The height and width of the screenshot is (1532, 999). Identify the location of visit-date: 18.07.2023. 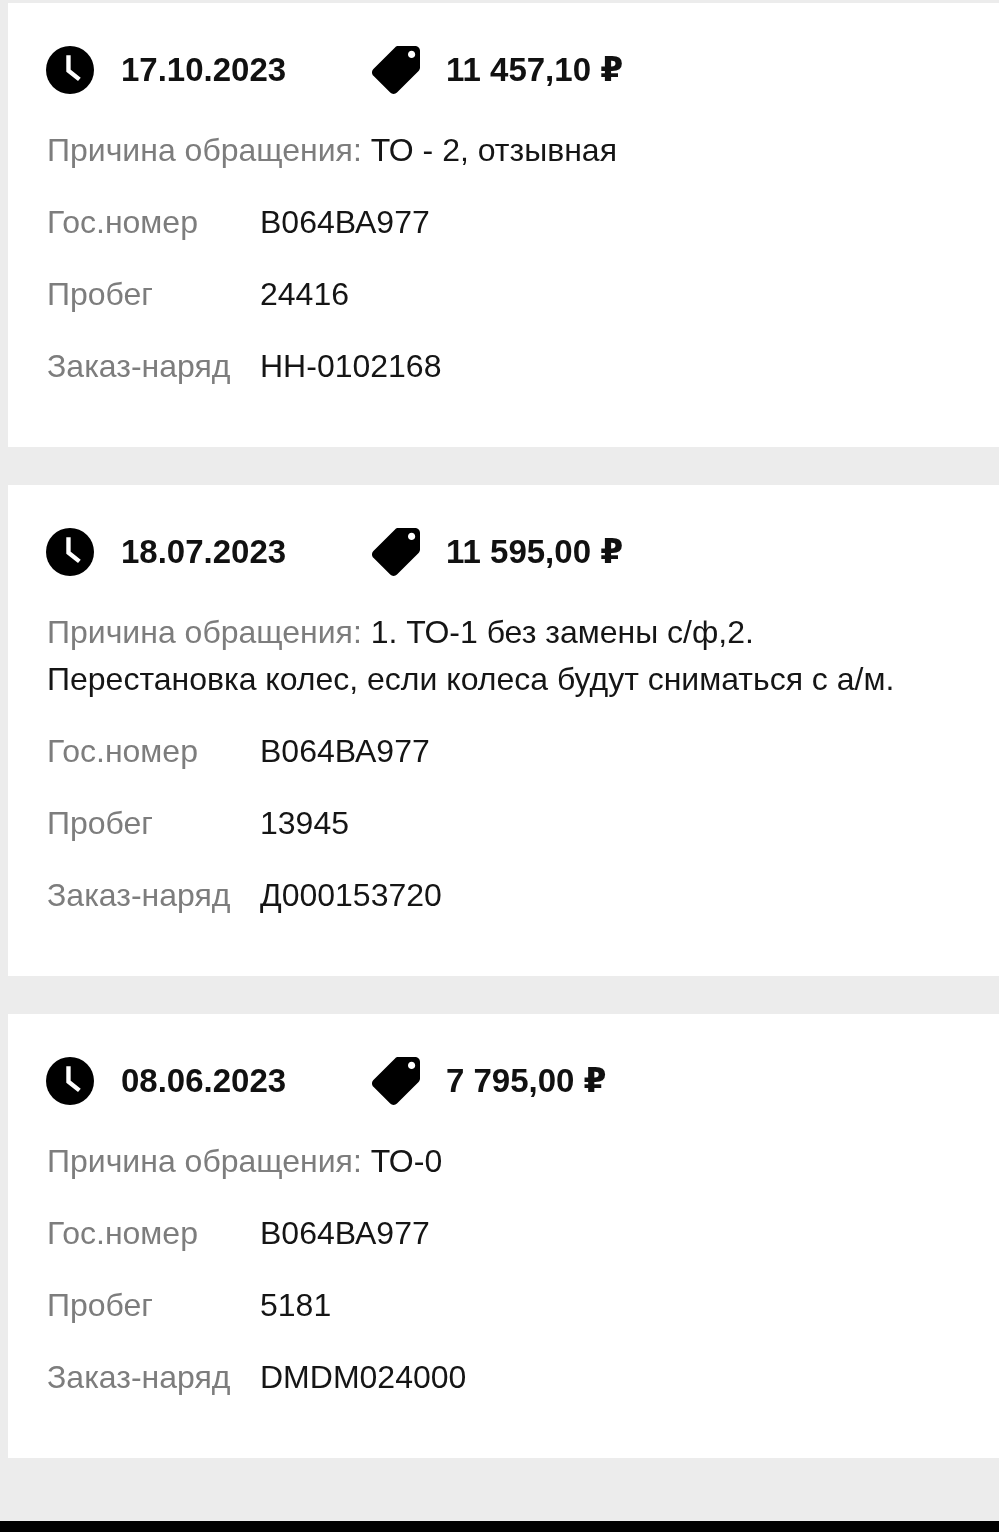
(204, 552).